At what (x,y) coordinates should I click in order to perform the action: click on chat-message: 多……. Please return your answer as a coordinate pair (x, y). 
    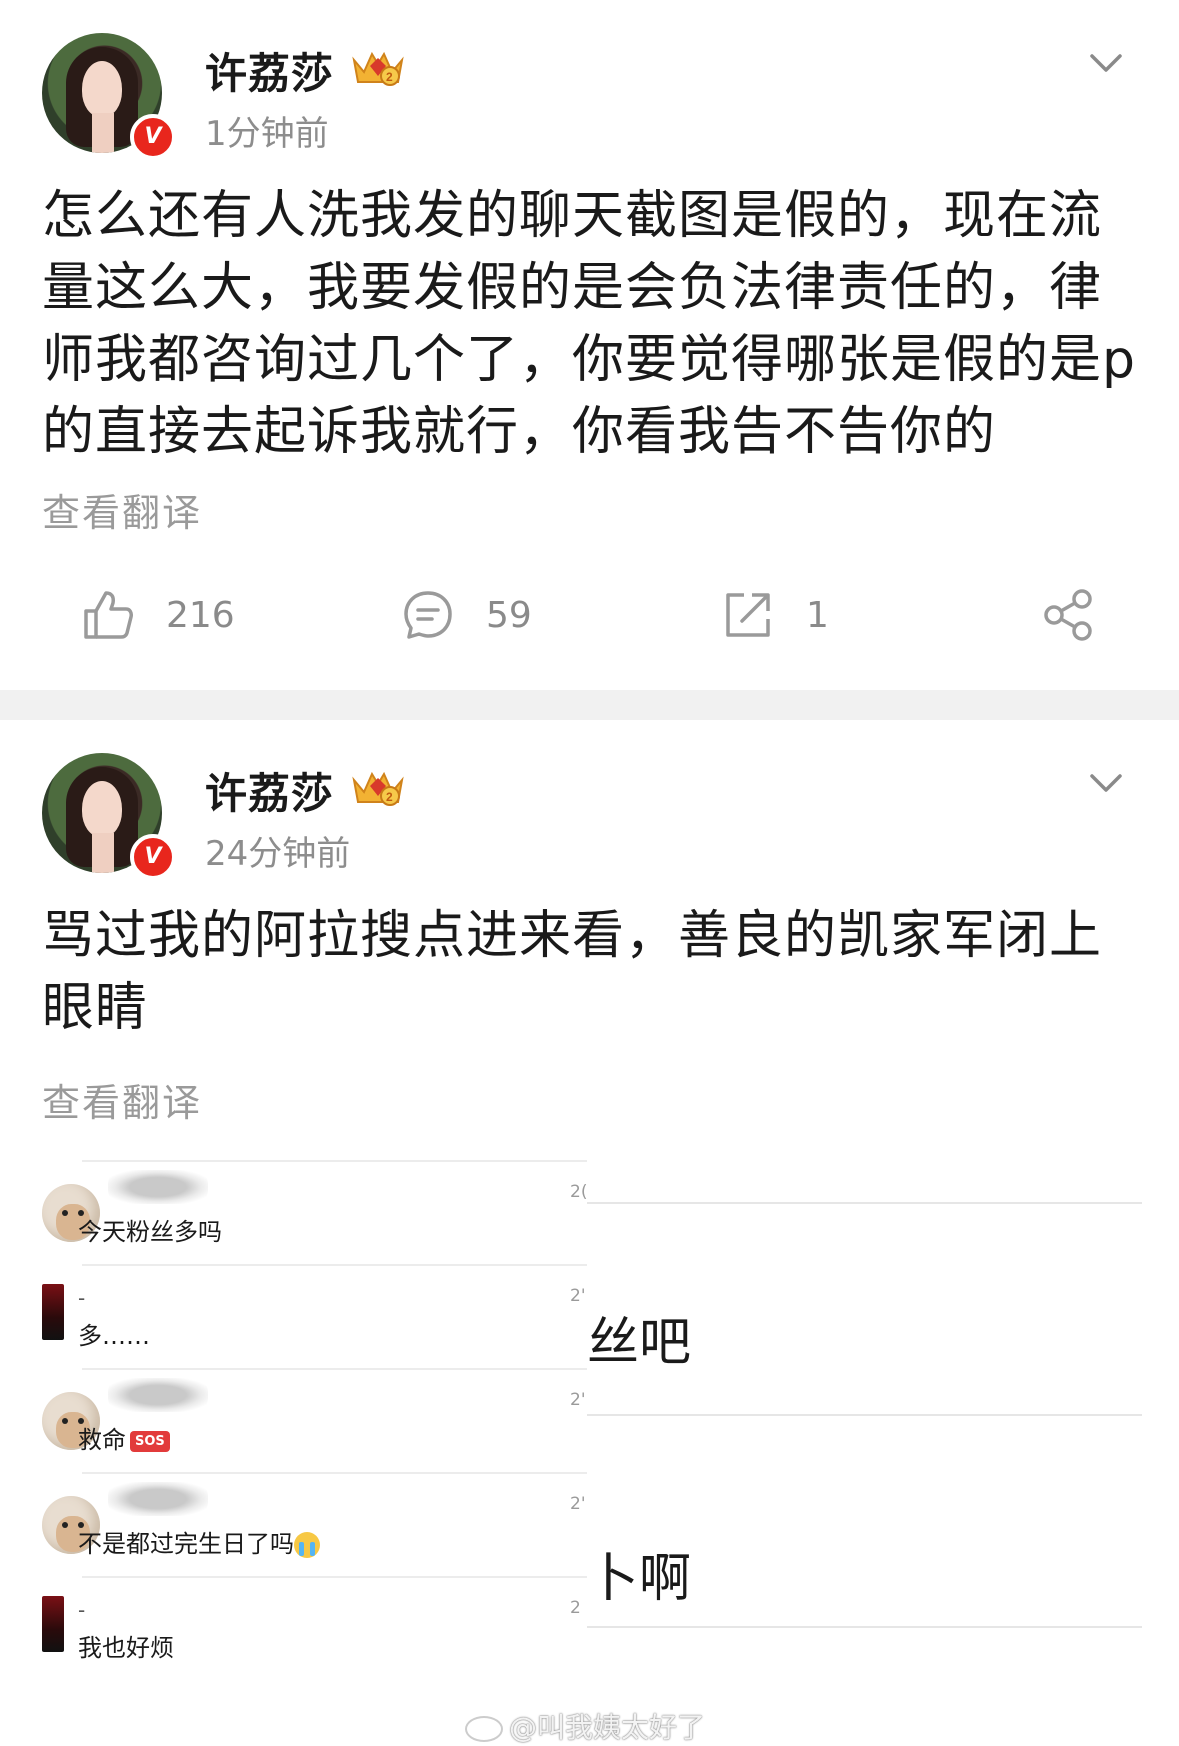
    Looking at the image, I should click on (114, 1336).